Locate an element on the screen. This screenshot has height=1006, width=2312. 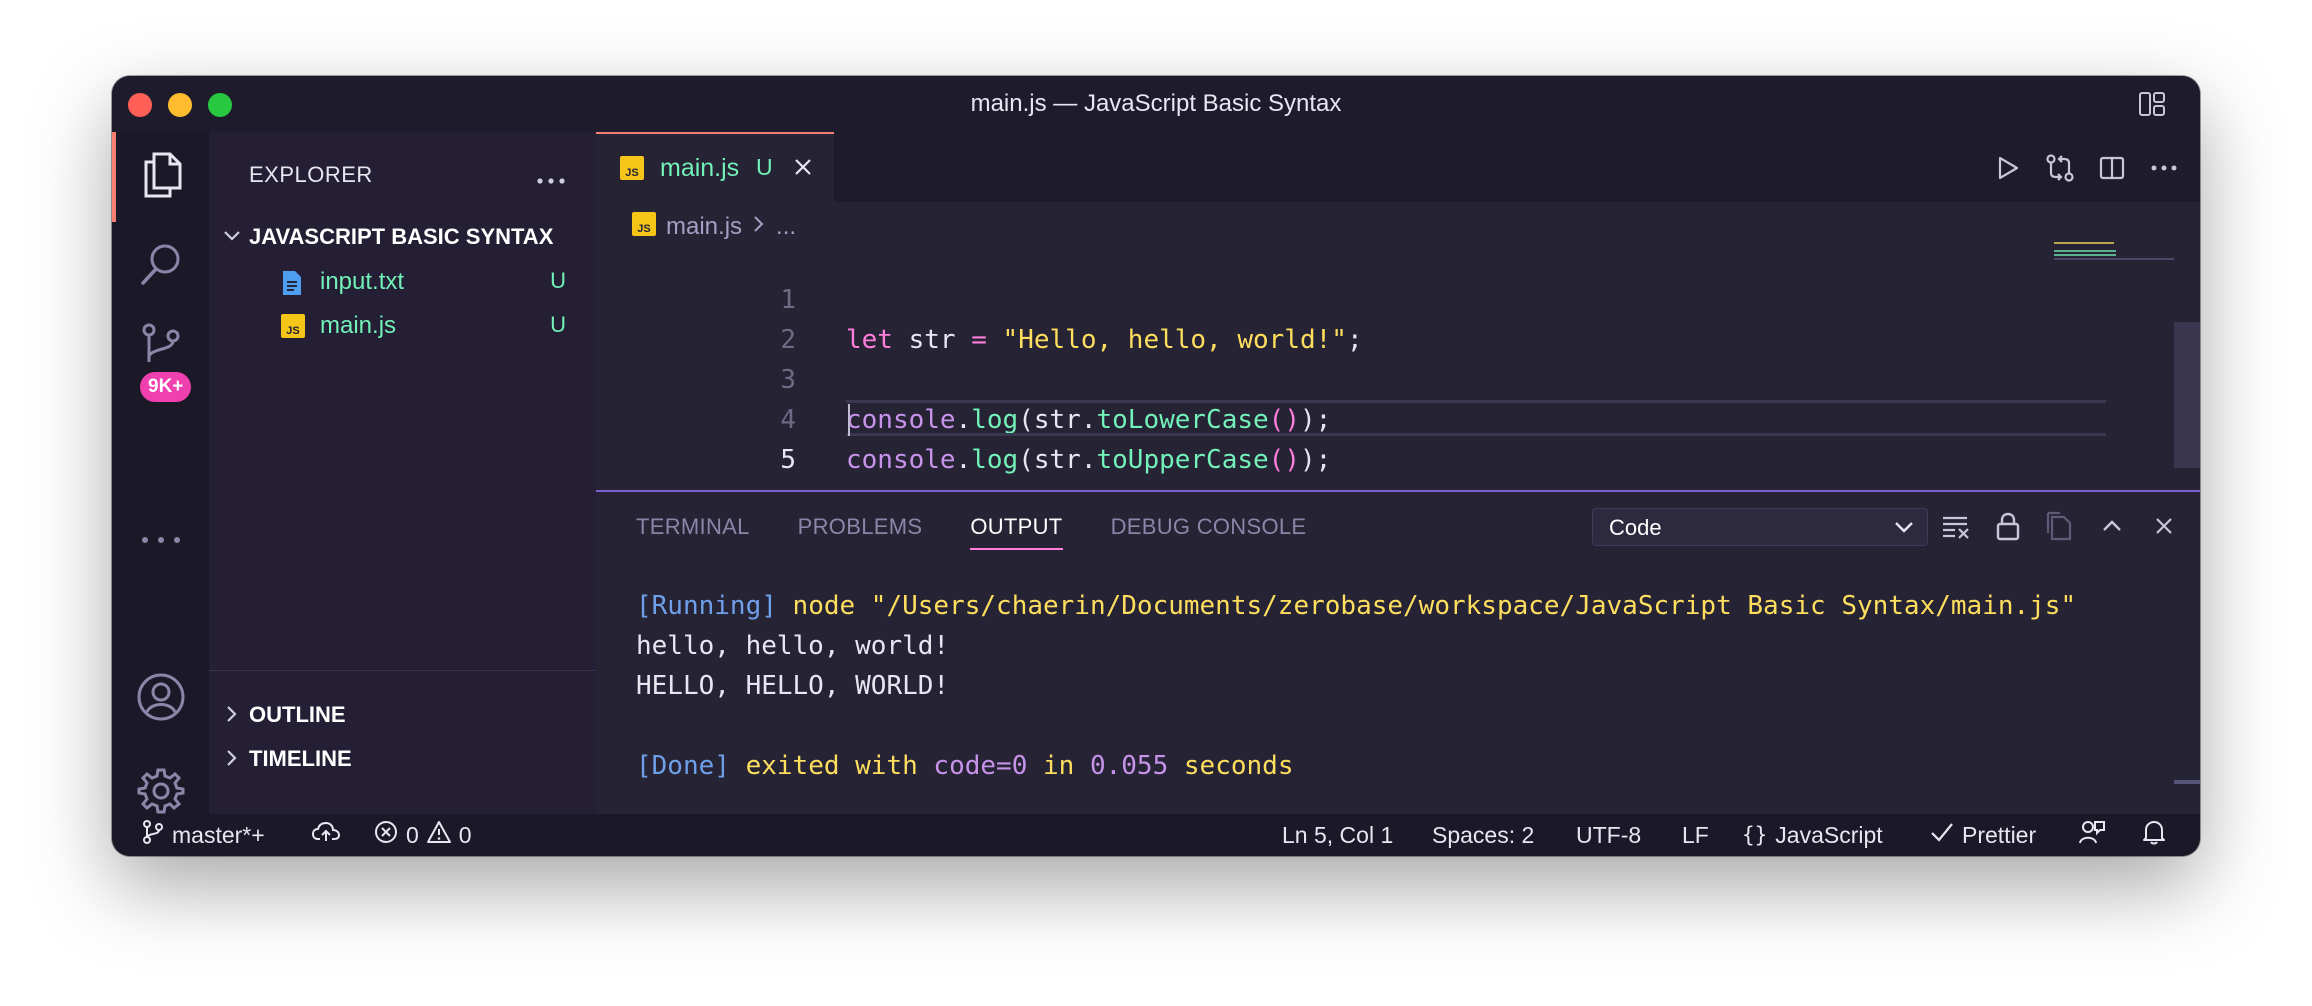
workspace-folder: JAVASCRIPT BASIC SYNTAX is located at coordinates (402, 238).